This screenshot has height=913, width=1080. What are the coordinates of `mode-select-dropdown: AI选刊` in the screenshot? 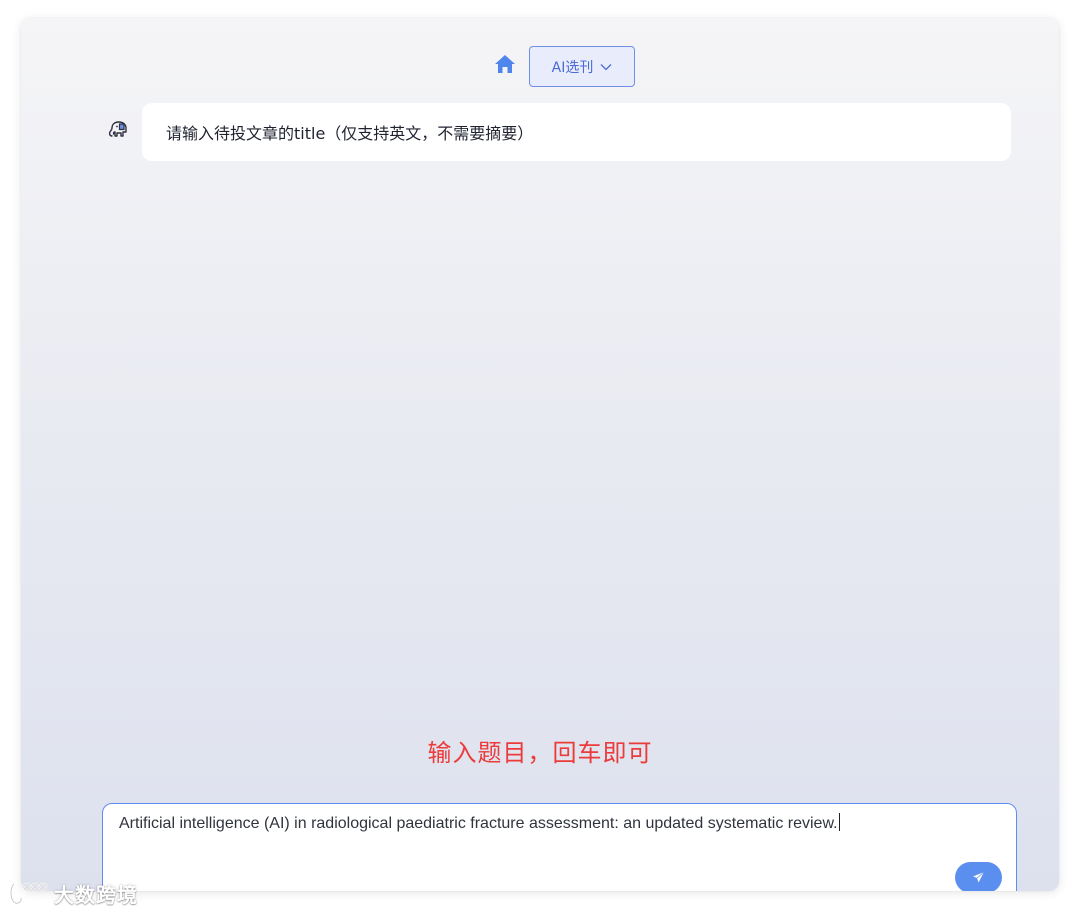 It's located at (582, 66).